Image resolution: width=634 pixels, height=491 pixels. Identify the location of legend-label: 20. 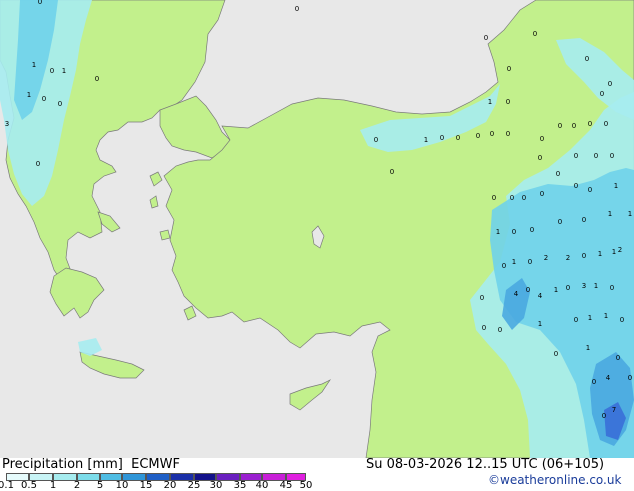
(170, 485).